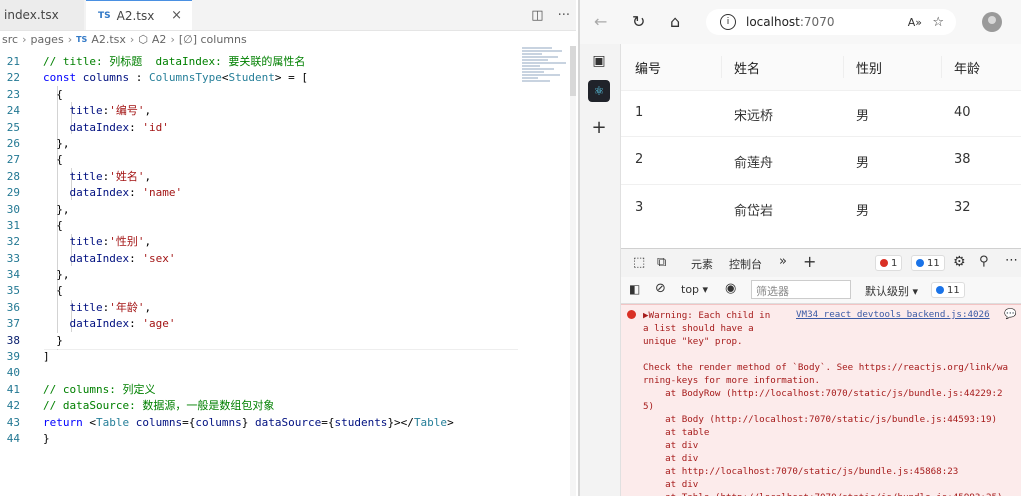 This screenshot has height=496, width=1021. Describe the element at coordinates (259, 177) in the screenshot. I see `code-line: 28 title:'姓名',` at that location.